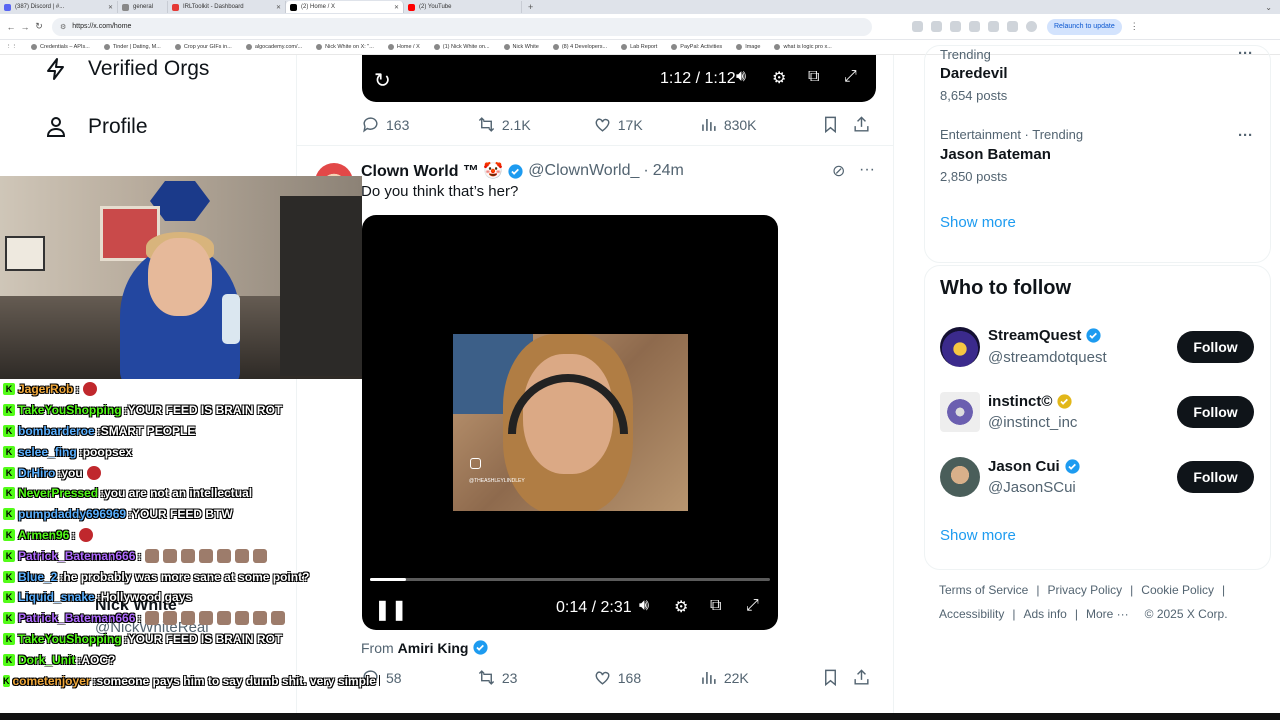 This screenshot has height=720, width=1280. Describe the element at coordinates (740, 124) in the screenshot. I see `view-count: 830K` at that location.